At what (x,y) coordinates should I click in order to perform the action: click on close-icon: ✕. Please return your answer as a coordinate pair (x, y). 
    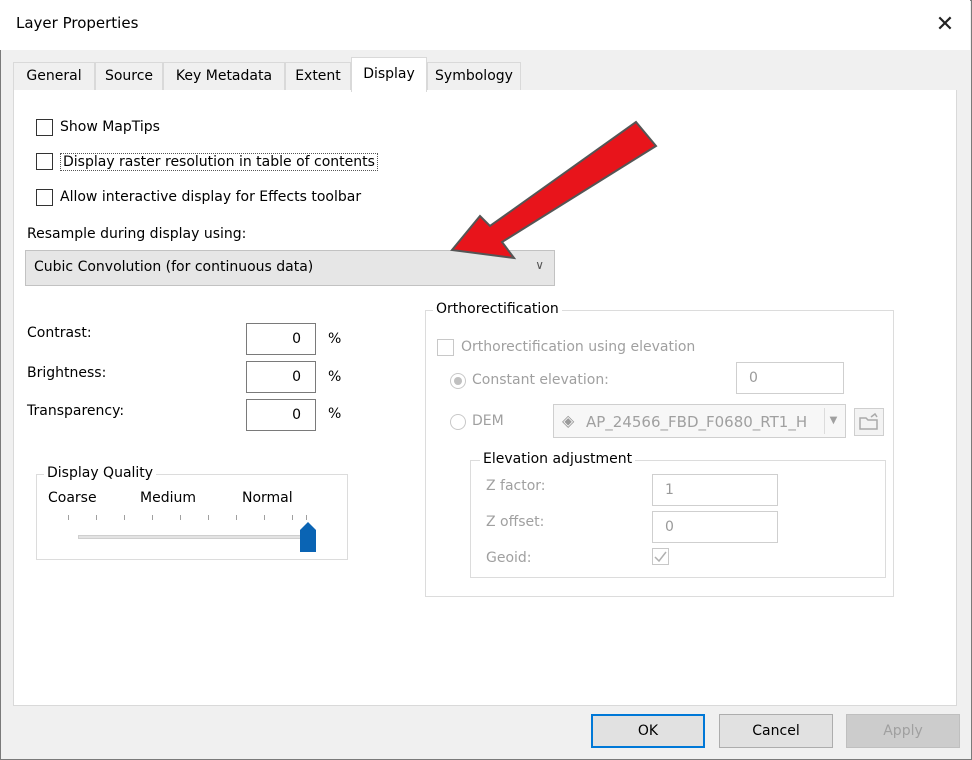
    Looking at the image, I should click on (945, 25).